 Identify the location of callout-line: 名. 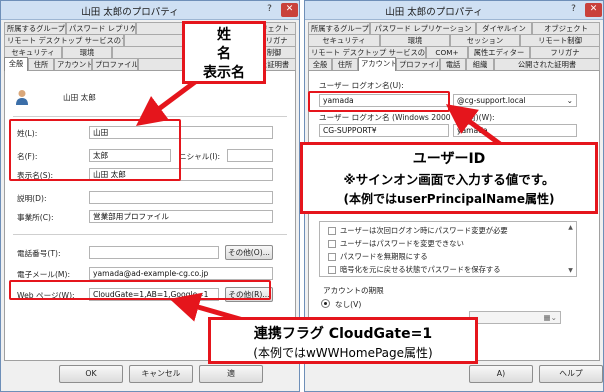
(224, 54).